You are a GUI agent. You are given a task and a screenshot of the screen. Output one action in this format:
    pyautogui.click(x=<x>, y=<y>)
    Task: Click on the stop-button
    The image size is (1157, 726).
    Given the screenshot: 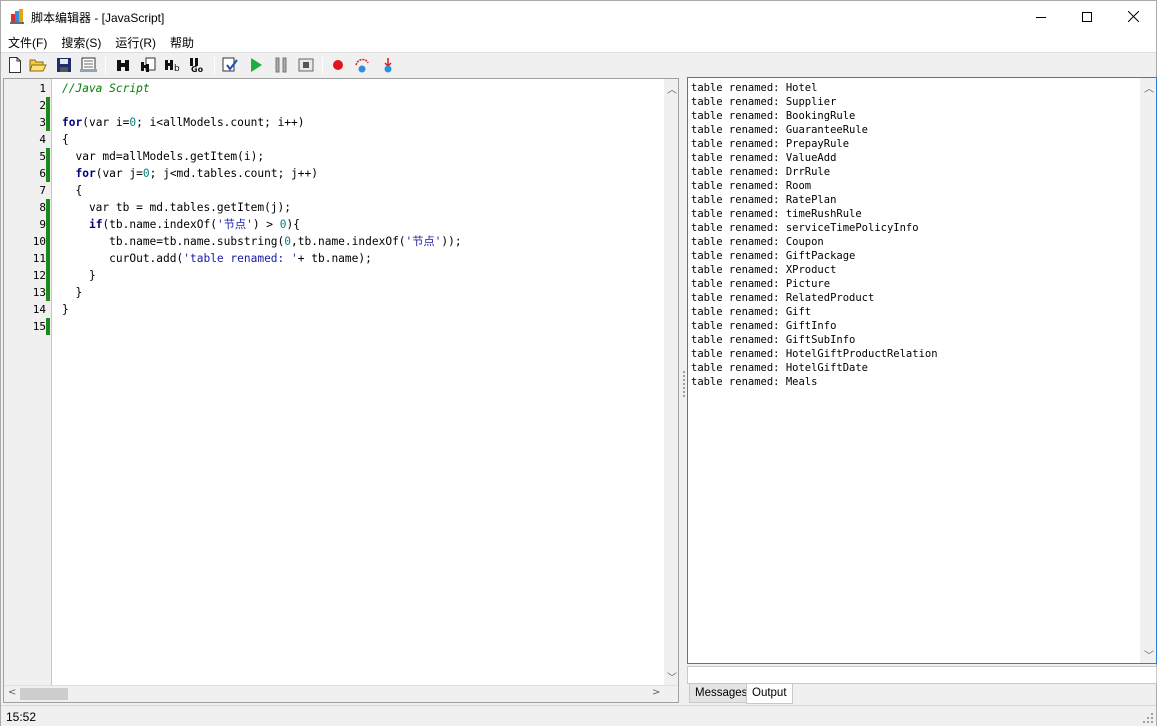 What is the action you would take?
    pyautogui.click(x=306, y=65)
    